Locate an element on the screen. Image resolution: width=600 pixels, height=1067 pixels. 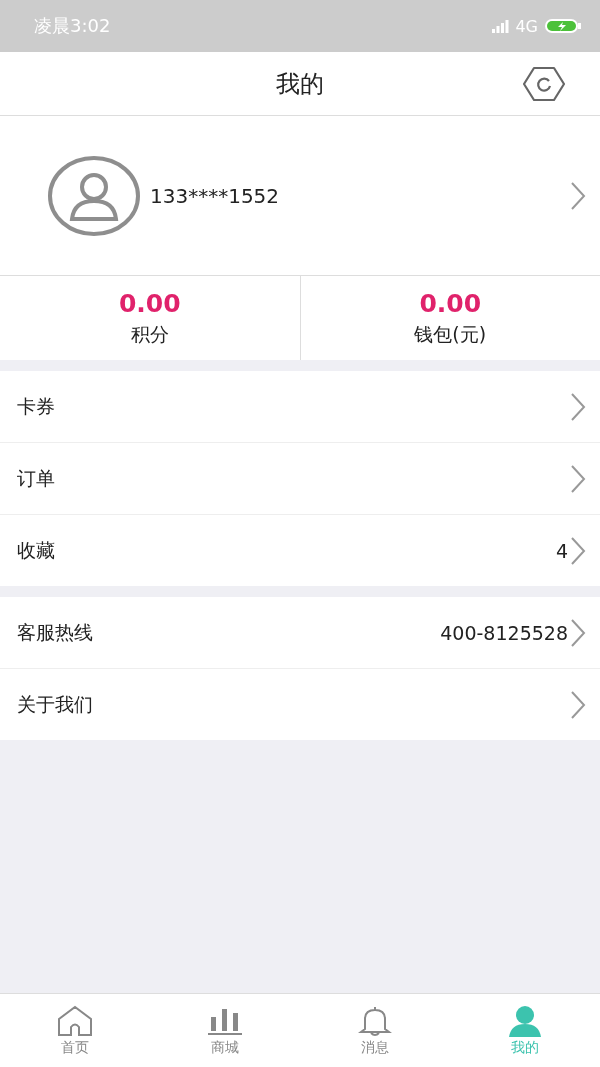
tab-item: 商城 is located at coordinates (225, 1030).